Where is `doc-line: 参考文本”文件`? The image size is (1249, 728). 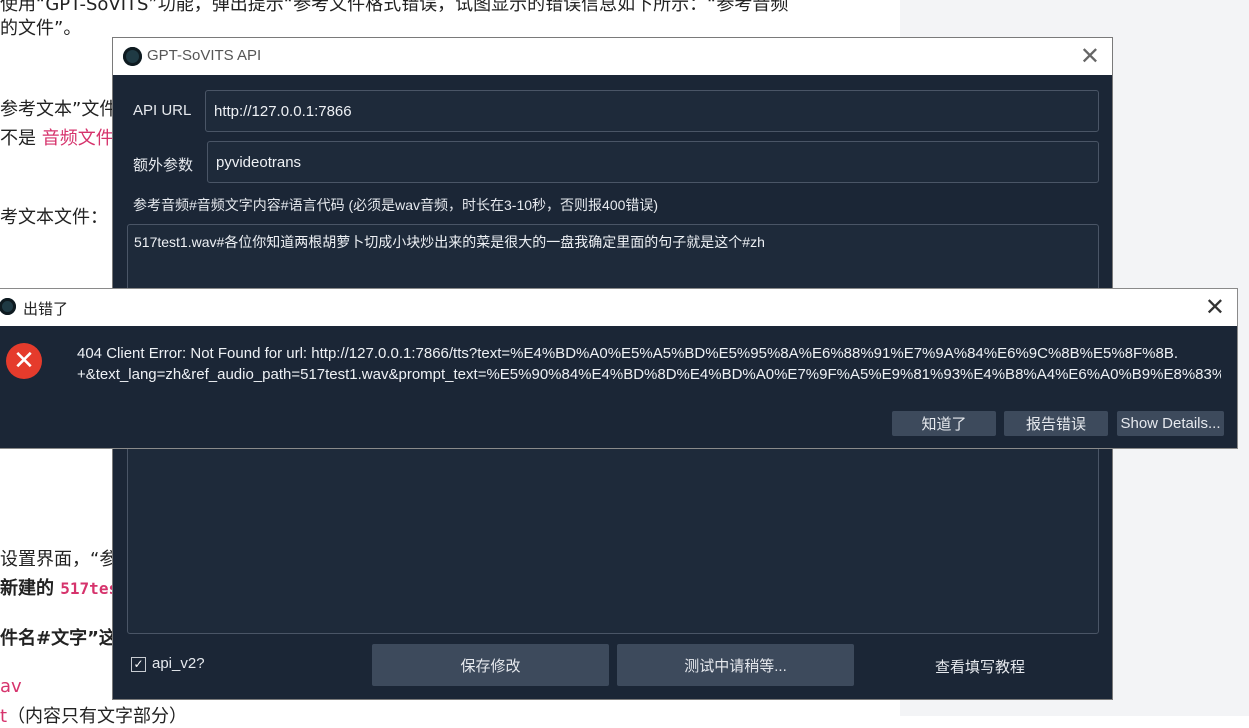
doc-line: 参考文本”文件 is located at coordinates (59, 109).